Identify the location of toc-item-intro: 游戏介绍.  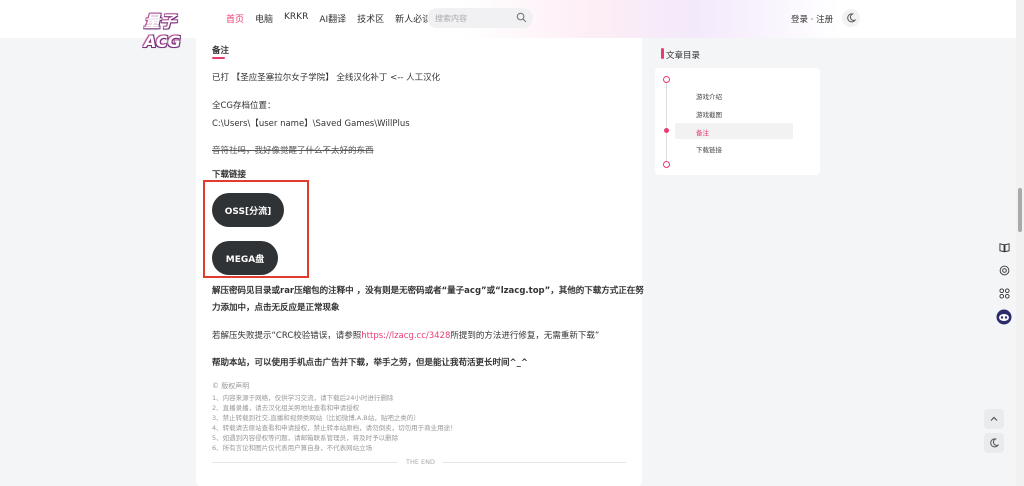
(709, 96).